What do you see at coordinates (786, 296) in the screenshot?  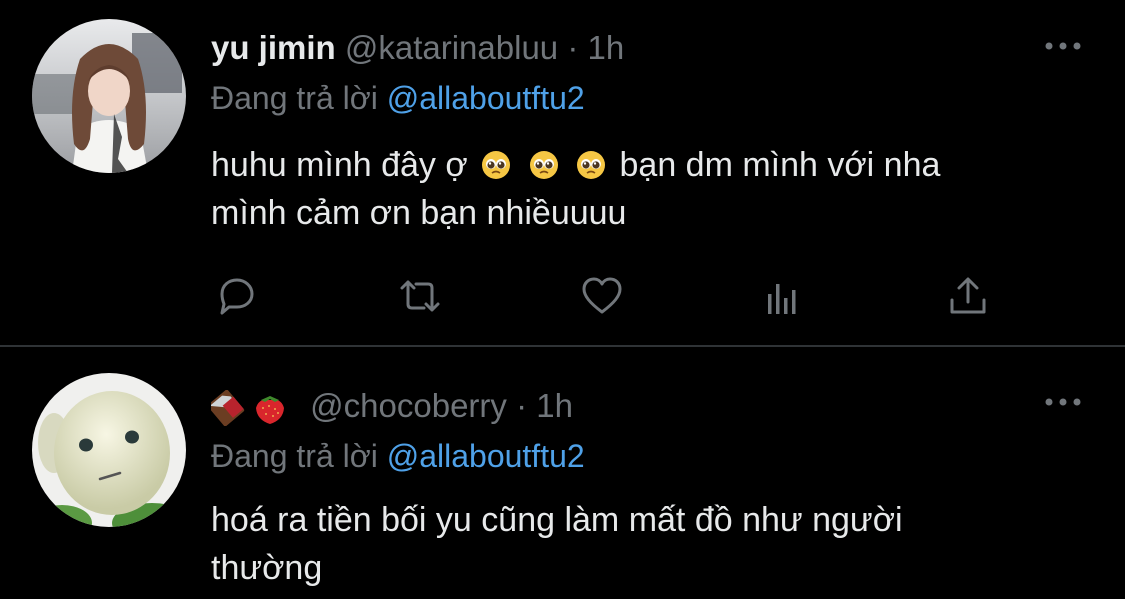 I see `analytics-icon` at bounding box center [786, 296].